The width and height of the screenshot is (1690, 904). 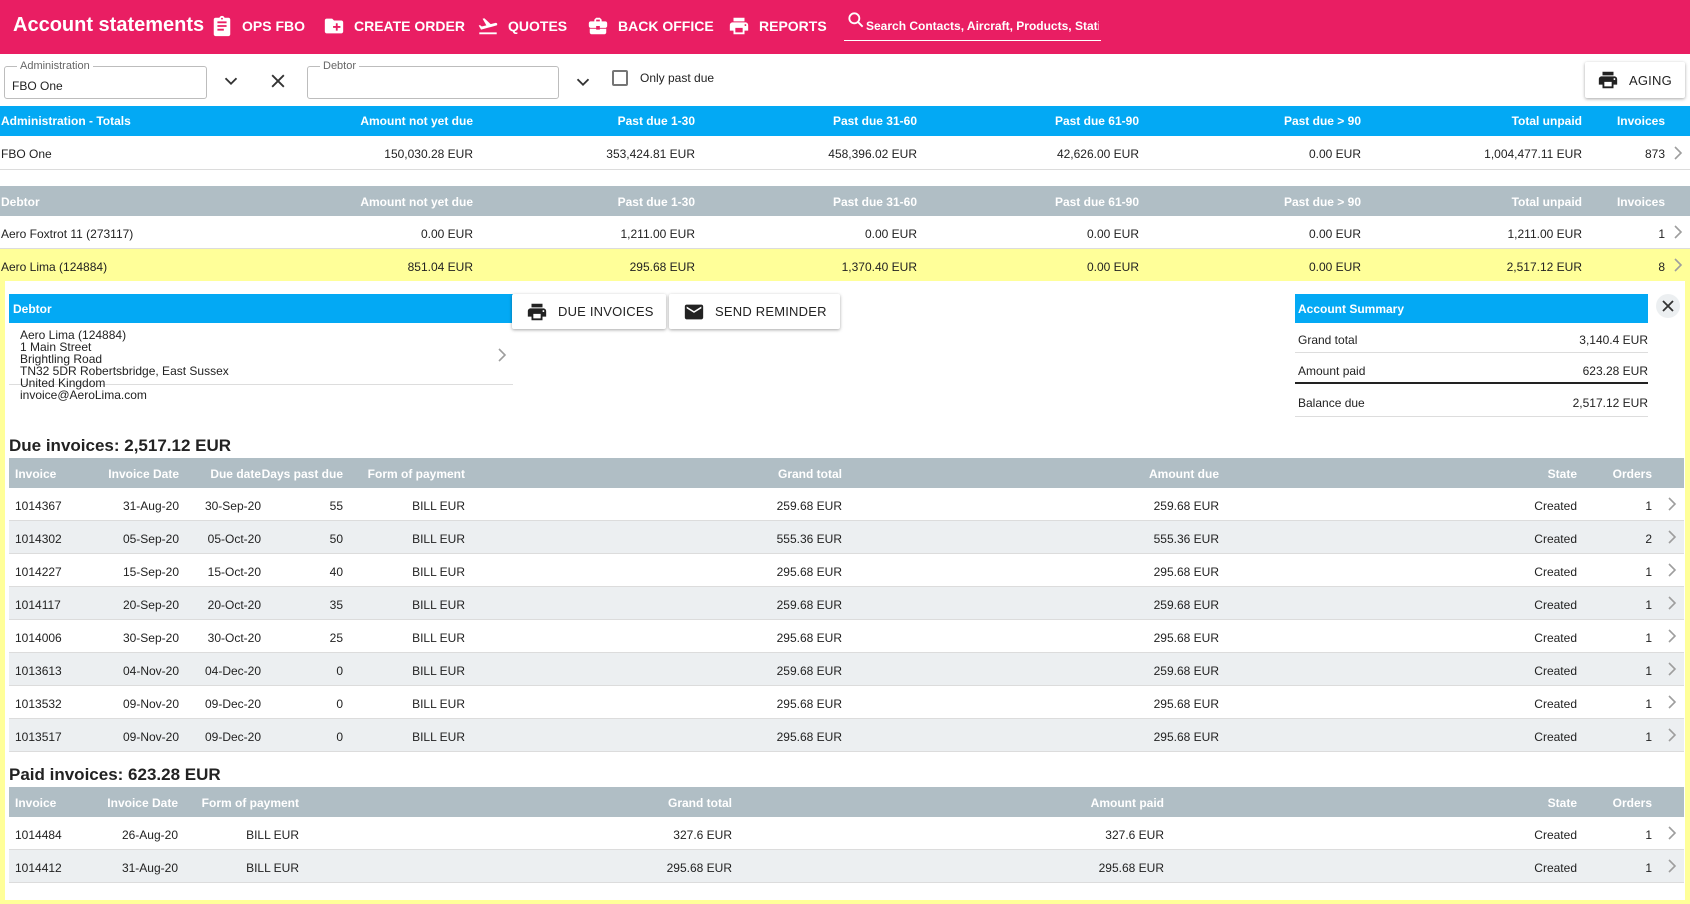 I want to click on table-cell: 26-Aug-20, so click(x=149, y=835).